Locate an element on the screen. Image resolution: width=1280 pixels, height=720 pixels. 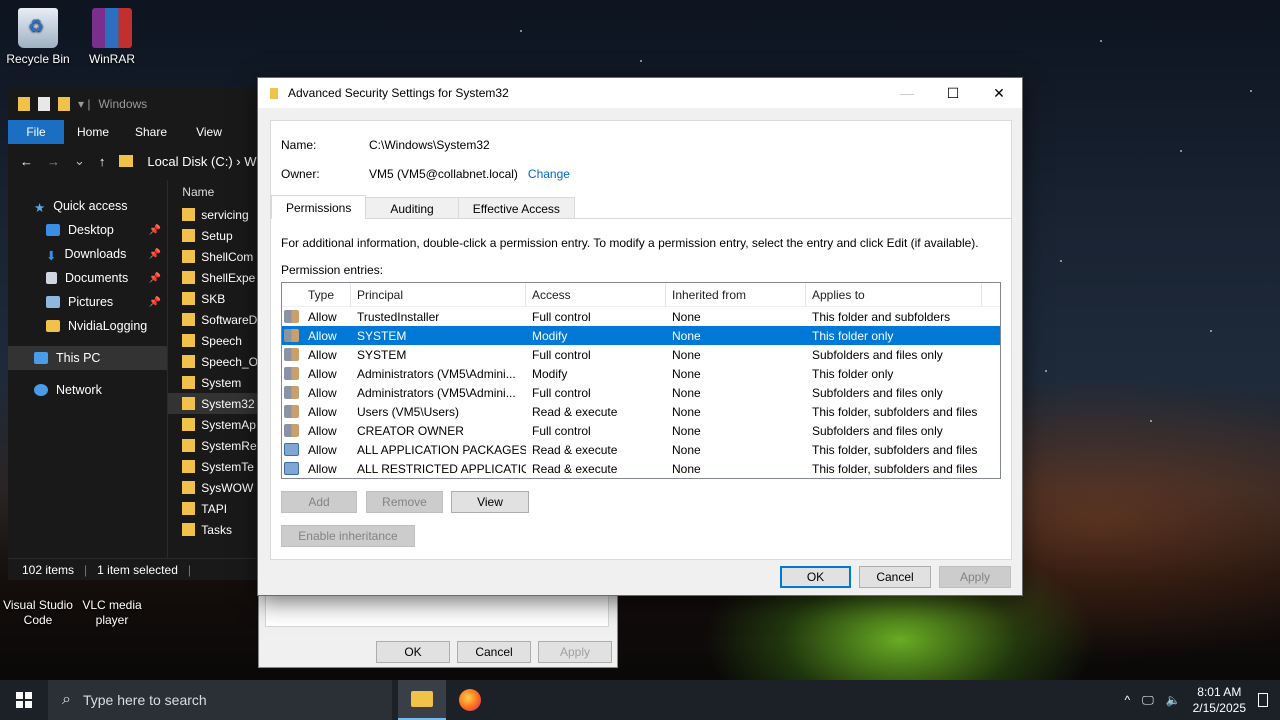
list-item: Speech_O is located at coordinates (213, 361).